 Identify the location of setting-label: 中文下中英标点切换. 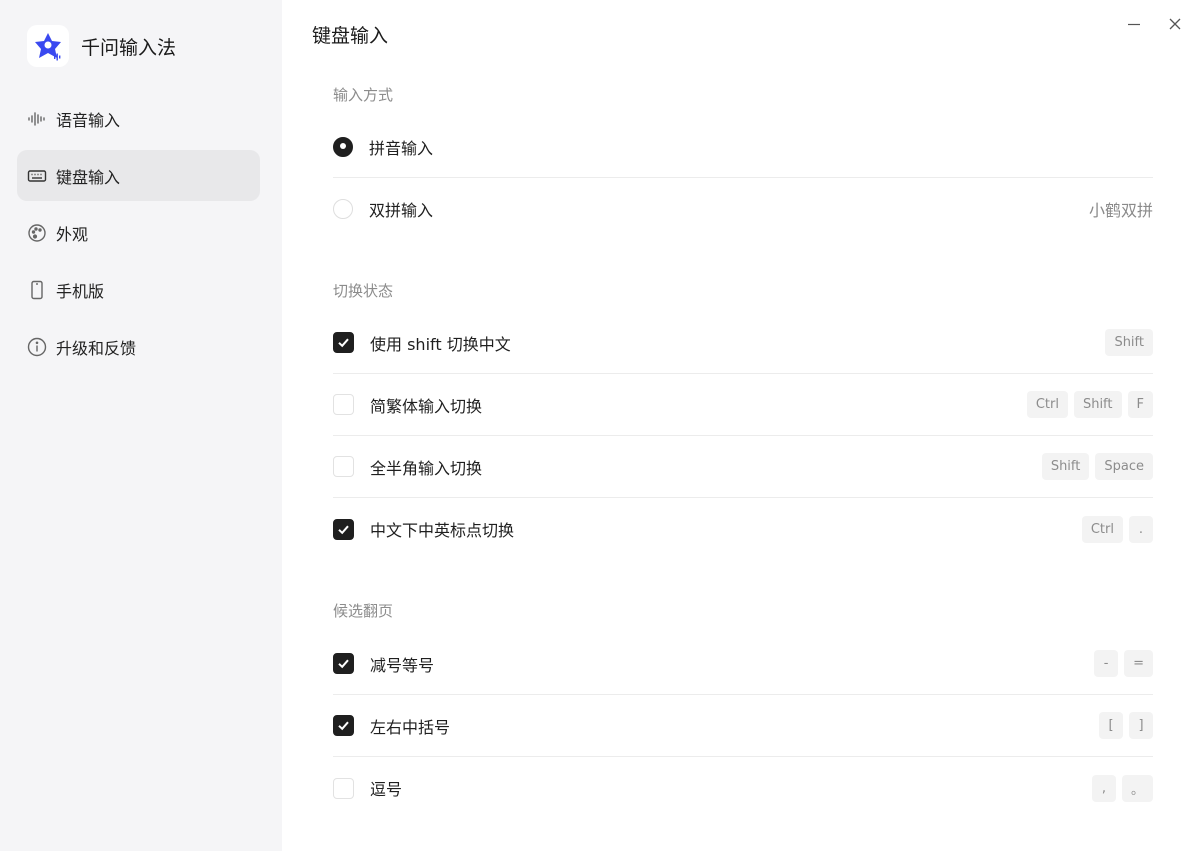
(442, 530).